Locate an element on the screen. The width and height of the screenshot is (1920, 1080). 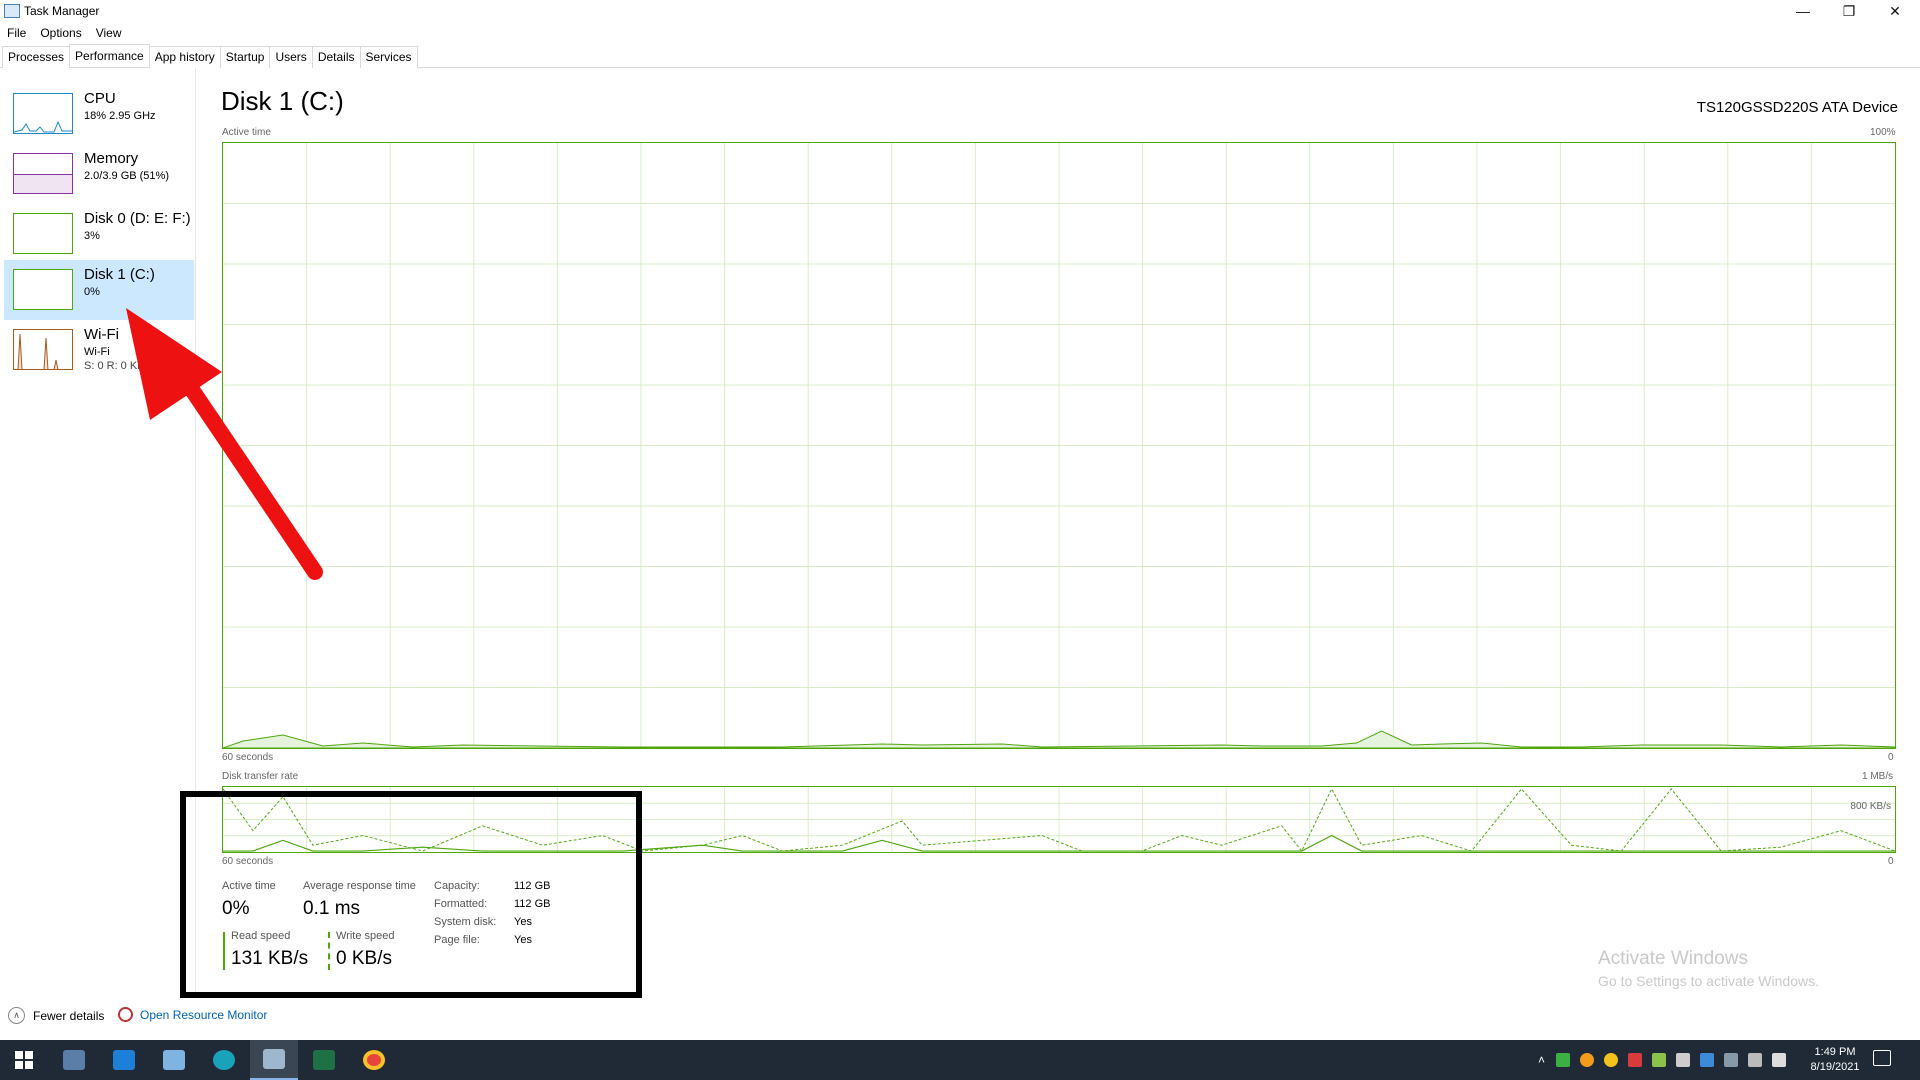
page-title: Disk 1 (C:) is located at coordinates (282, 101).